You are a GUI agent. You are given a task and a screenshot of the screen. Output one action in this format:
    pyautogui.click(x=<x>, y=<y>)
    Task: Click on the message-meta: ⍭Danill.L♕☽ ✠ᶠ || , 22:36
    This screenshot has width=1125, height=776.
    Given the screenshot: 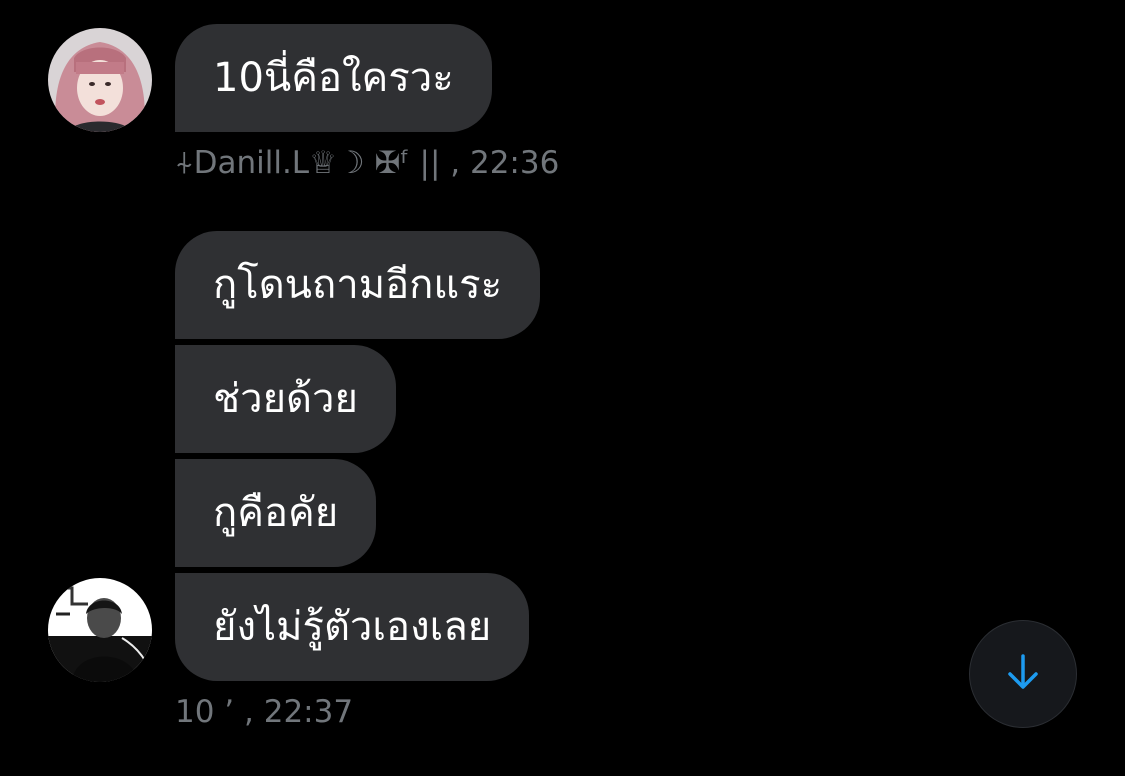 What is the action you would take?
    pyautogui.click(x=367, y=163)
    